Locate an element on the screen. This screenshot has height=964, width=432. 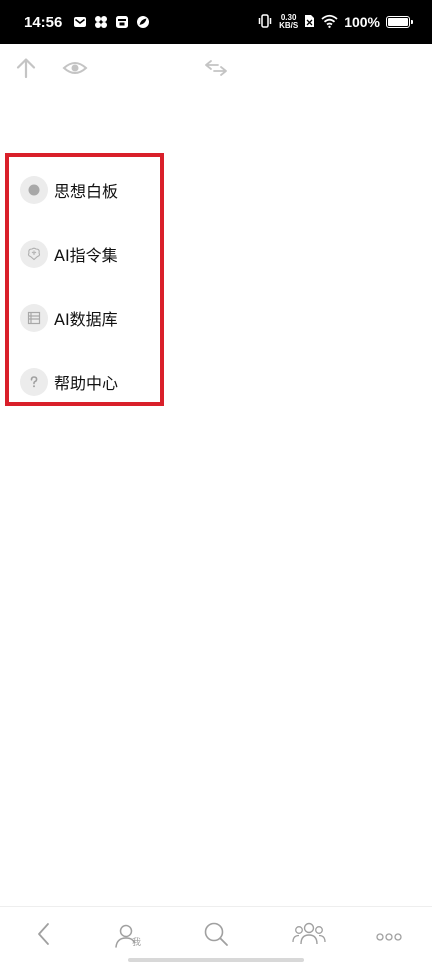
group-icon is located at coordinates (309, 936).